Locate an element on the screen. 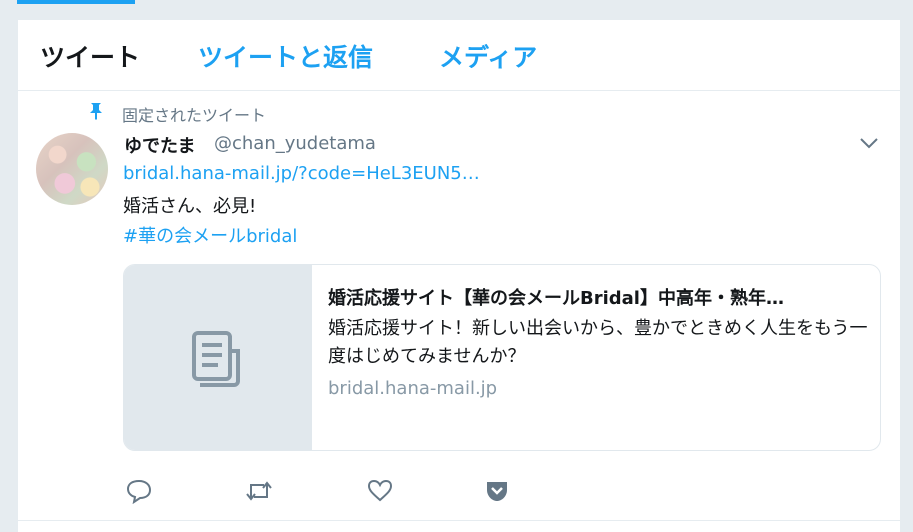 The height and width of the screenshot is (532, 913). top-bar is located at coordinates (456, 3).